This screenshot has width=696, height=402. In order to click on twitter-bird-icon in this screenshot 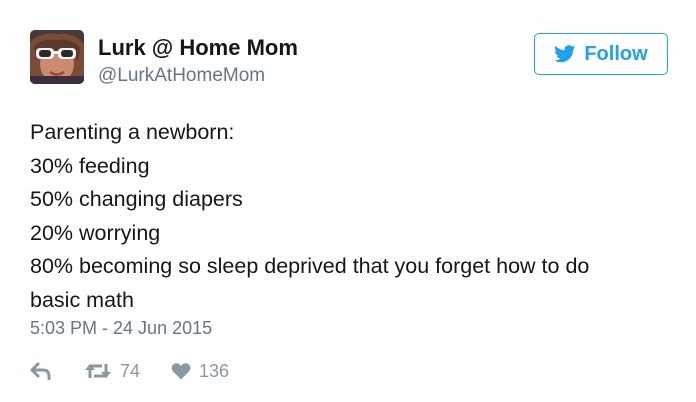, I will do `click(565, 54)`.